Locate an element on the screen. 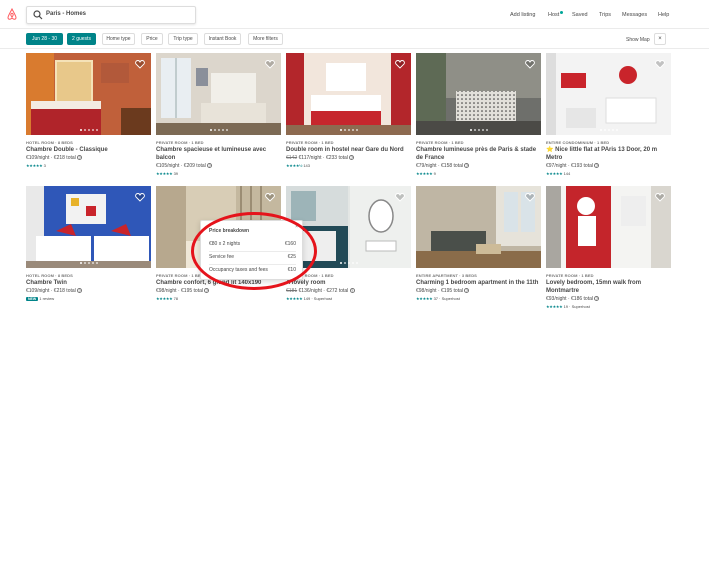 This screenshot has width=709, height=561. listing-rating: ★★★★★ 9 is located at coordinates (426, 173).